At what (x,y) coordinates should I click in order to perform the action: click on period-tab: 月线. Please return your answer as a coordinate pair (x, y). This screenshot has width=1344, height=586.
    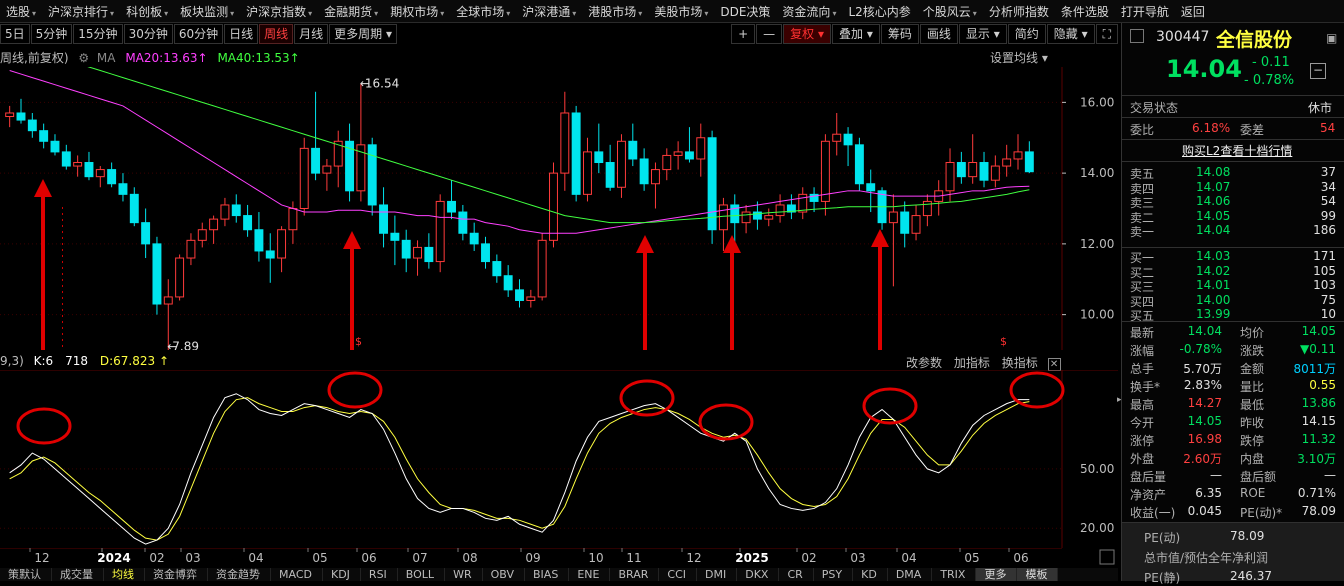
    Looking at the image, I should click on (311, 34).